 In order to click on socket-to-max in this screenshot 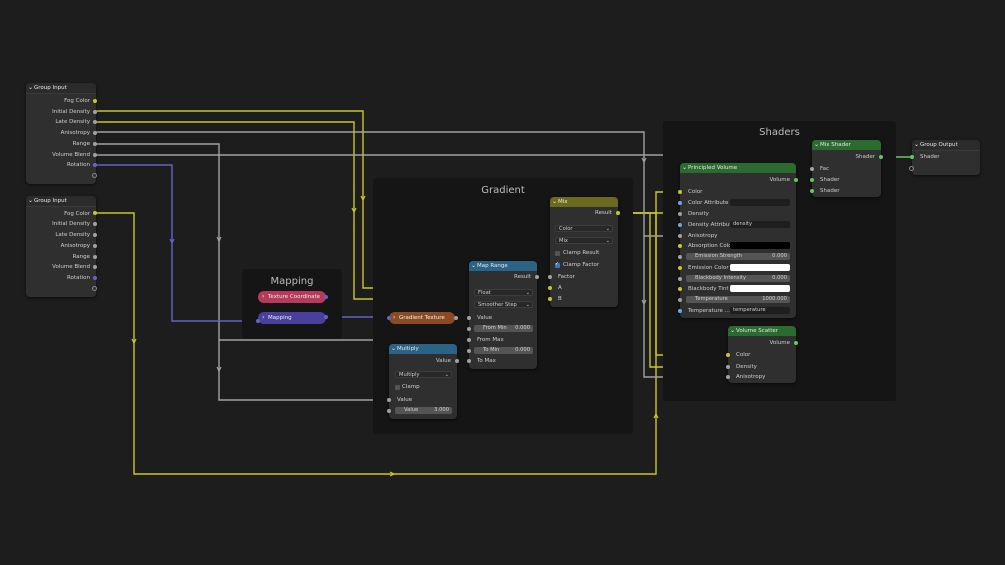, I will do `click(469, 361)`.